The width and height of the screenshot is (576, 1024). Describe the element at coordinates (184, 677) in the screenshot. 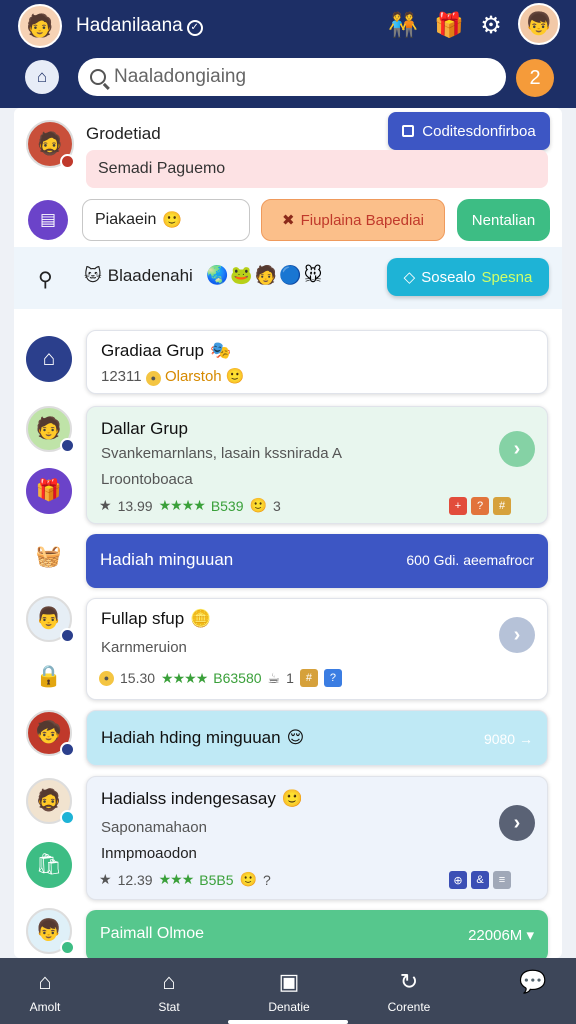

I see `rating-stars: ★★★★` at that location.